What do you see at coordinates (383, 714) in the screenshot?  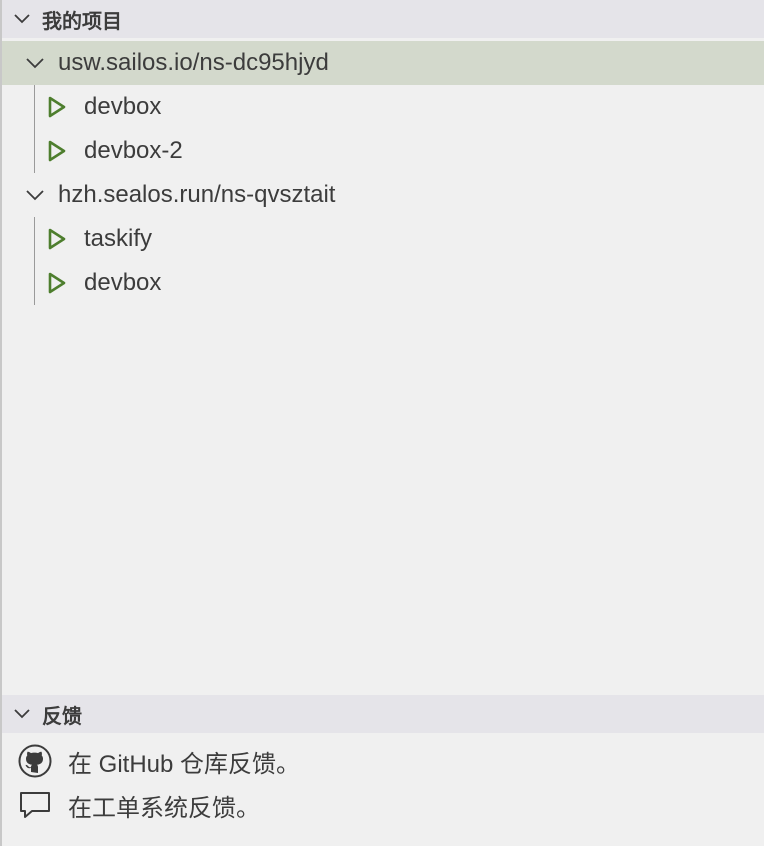 I see `section-header-feedback: 反馈` at bounding box center [383, 714].